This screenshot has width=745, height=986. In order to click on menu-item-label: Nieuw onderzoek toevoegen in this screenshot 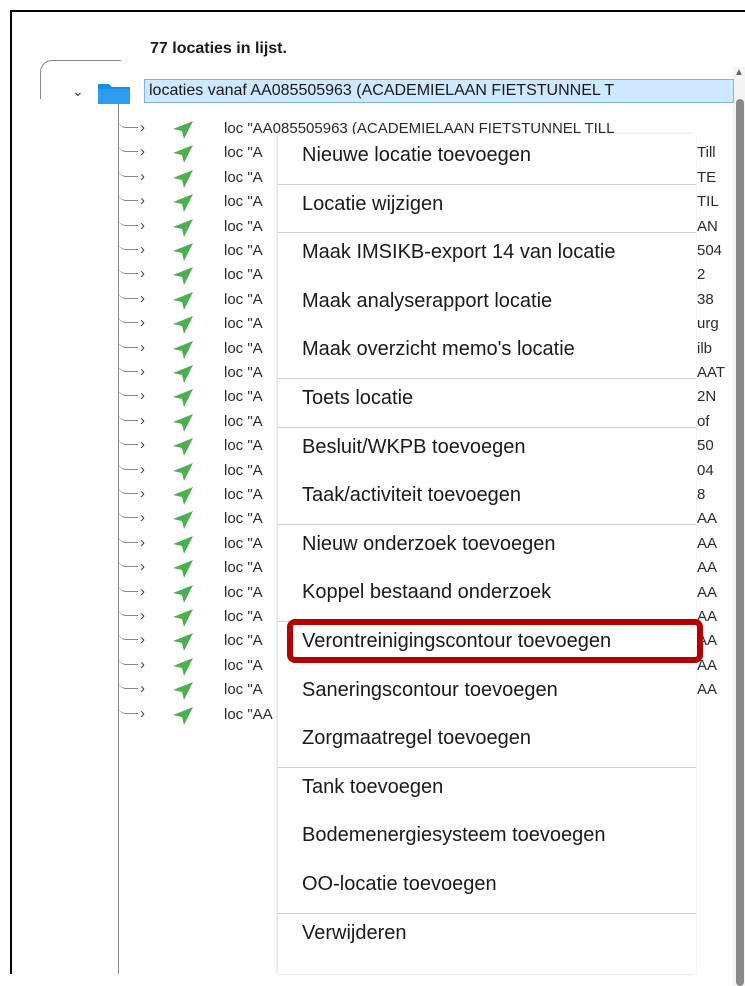, I will do `click(429, 543)`.